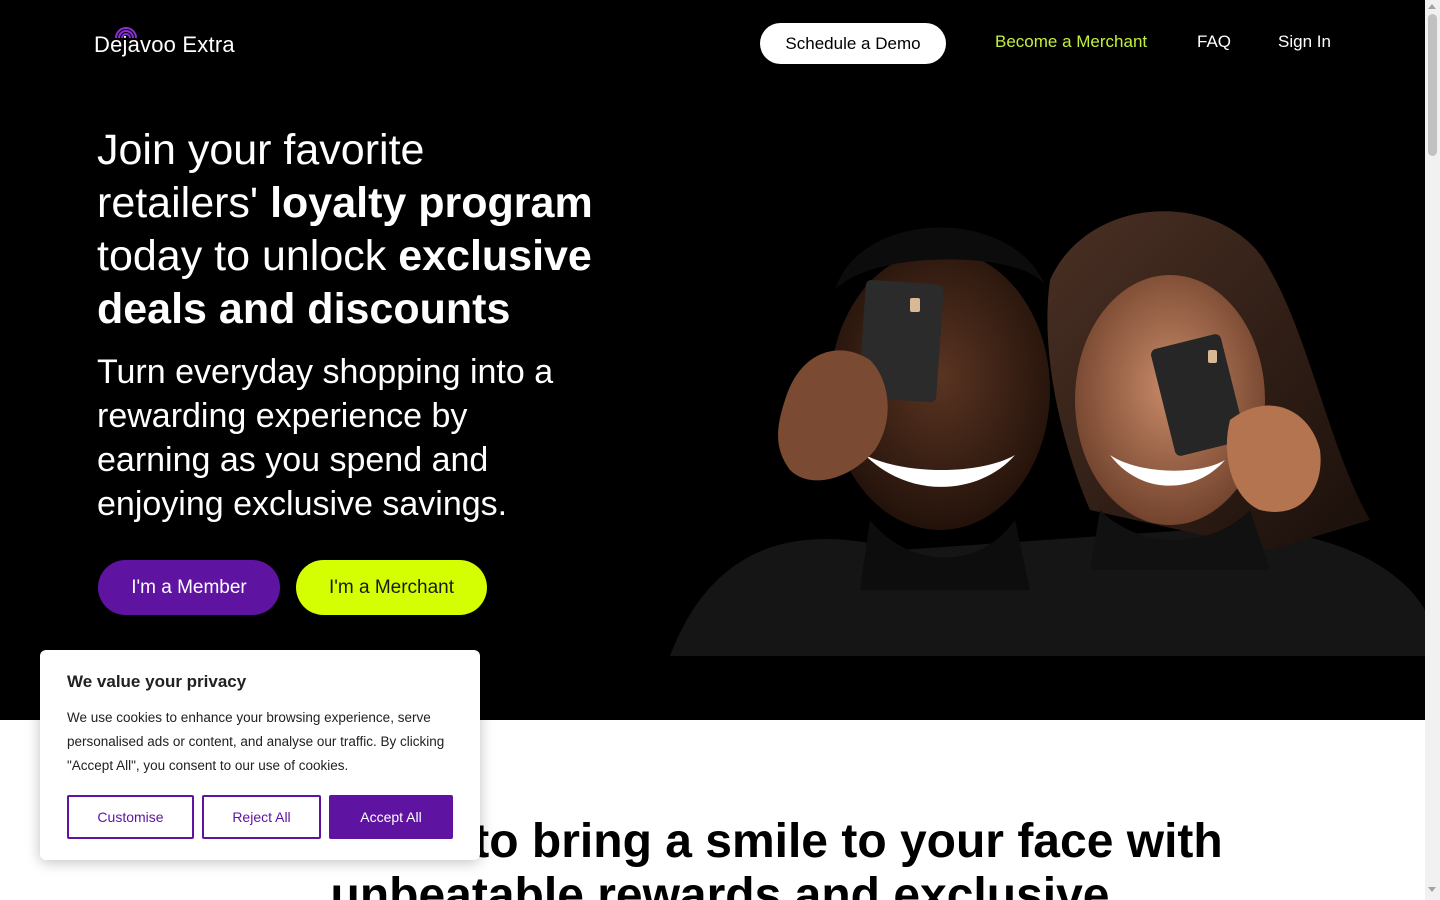  I want to click on sign-in-link: Sign In, so click(1304, 42).